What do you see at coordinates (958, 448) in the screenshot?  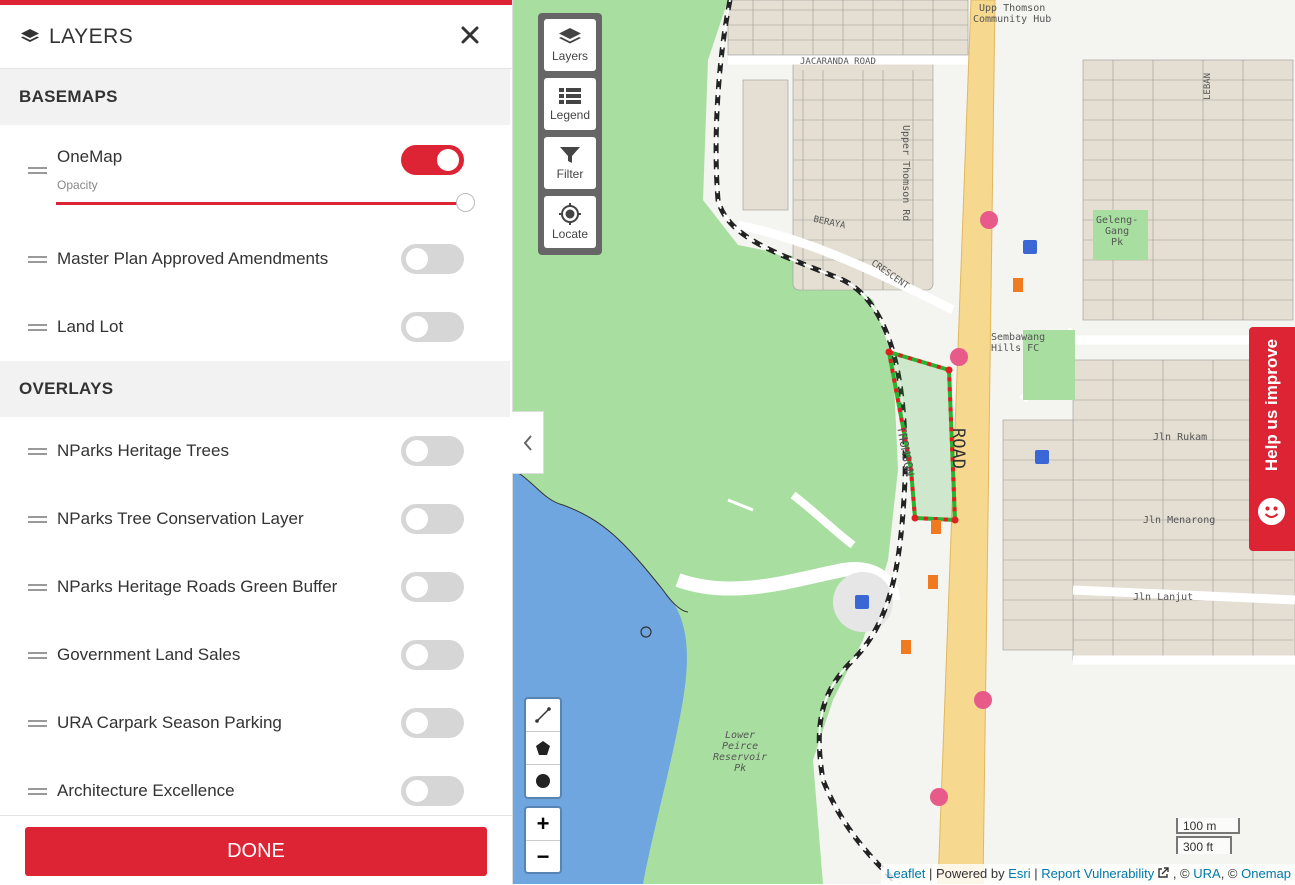 I see `map-label-road: ROAD` at bounding box center [958, 448].